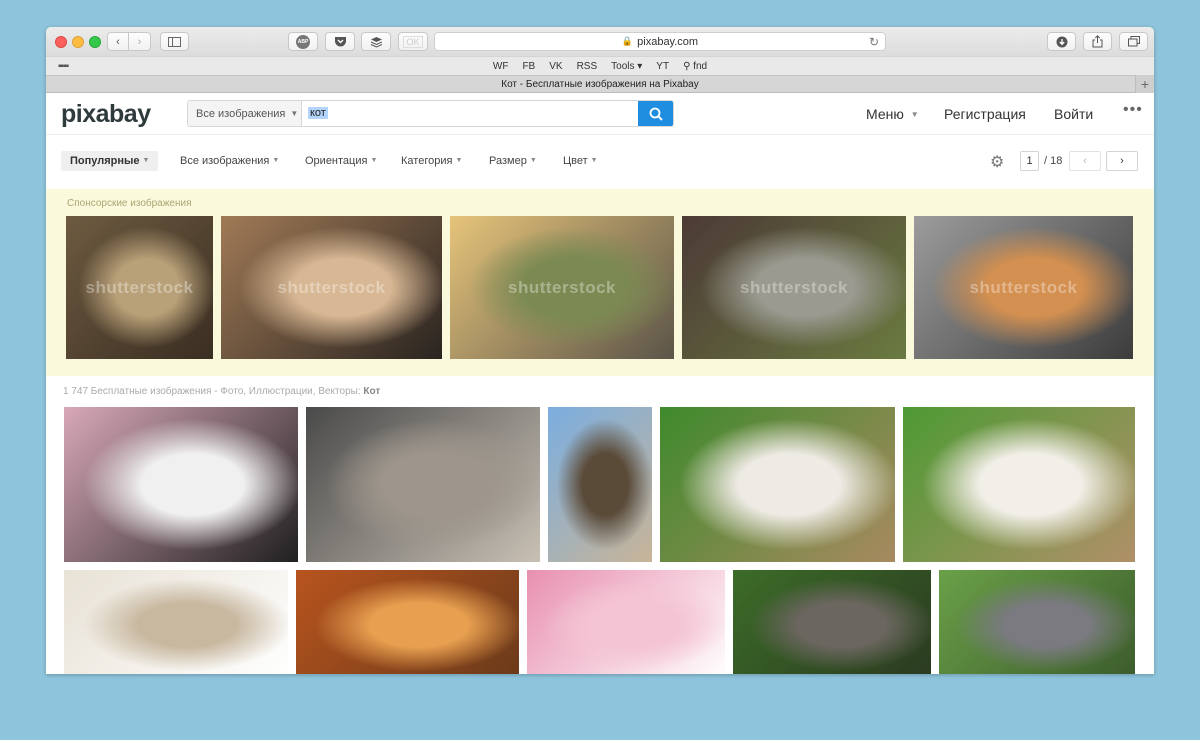 The height and width of the screenshot is (740, 1200). Describe the element at coordinates (668, 41) in the screenshot. I see `url-text: pixabay.com` at that location.